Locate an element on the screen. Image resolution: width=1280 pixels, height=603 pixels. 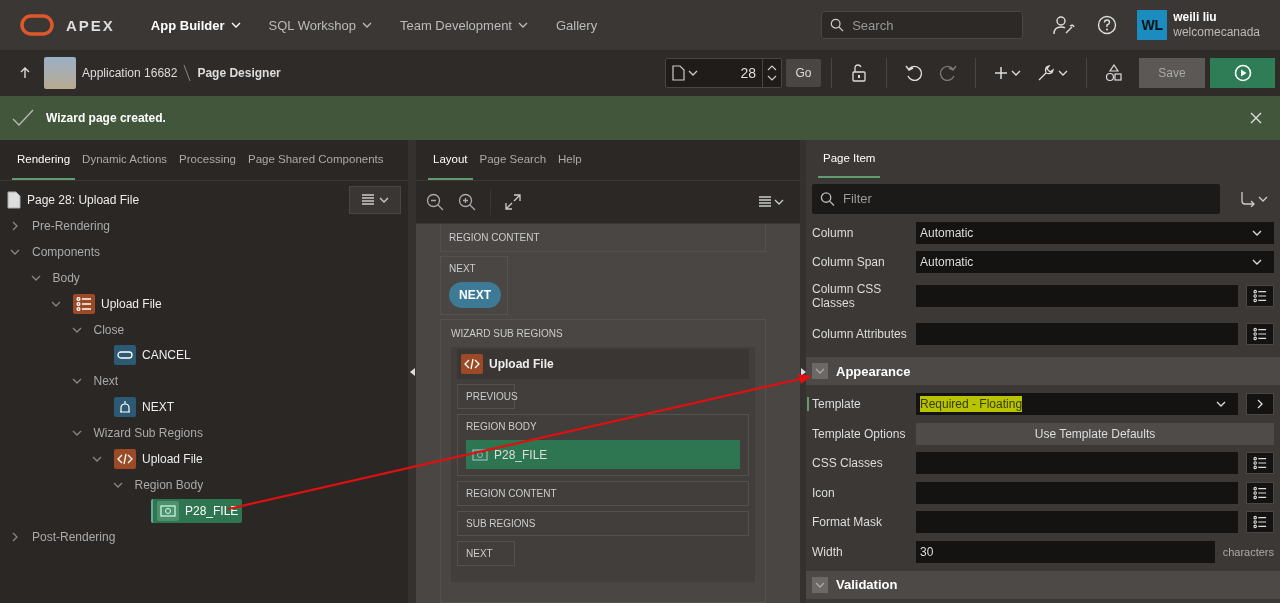
breadcrumb-link: Application 16682 is located at coordinates (130, 73).